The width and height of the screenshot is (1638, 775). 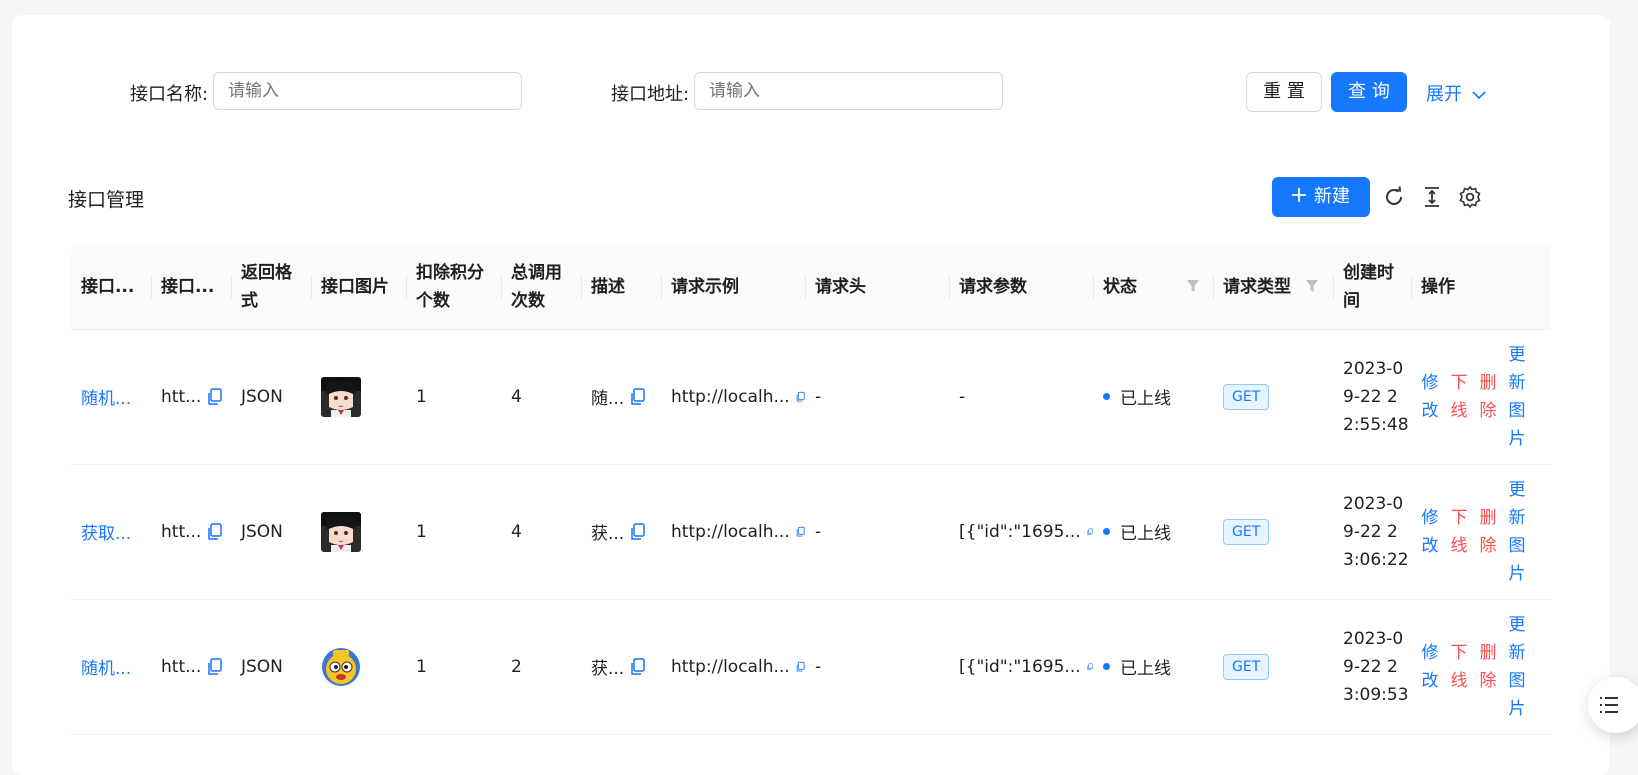 What do you see at coordinates (450, 287) in the screenshot?
I see `col-points-label: 扣除积分个数` at bounding box center [450, 287].